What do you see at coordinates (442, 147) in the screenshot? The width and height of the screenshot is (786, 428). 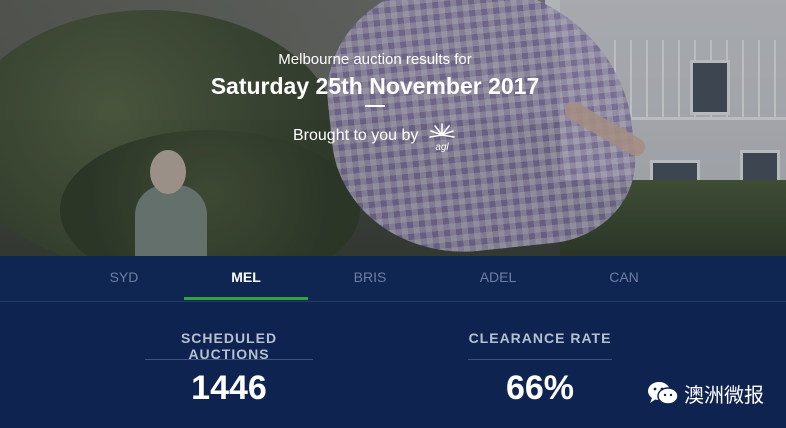 I see `svg-text: agl` at bounding box center [442, 147].